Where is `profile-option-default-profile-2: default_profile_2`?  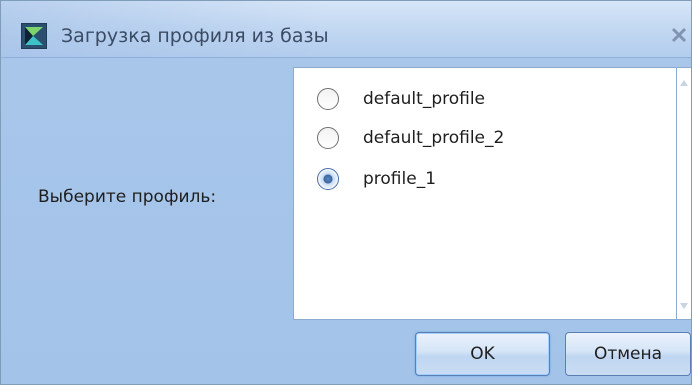 profile-option-default-profile-2: default_profile_2 is located at coordinates (492, 138).